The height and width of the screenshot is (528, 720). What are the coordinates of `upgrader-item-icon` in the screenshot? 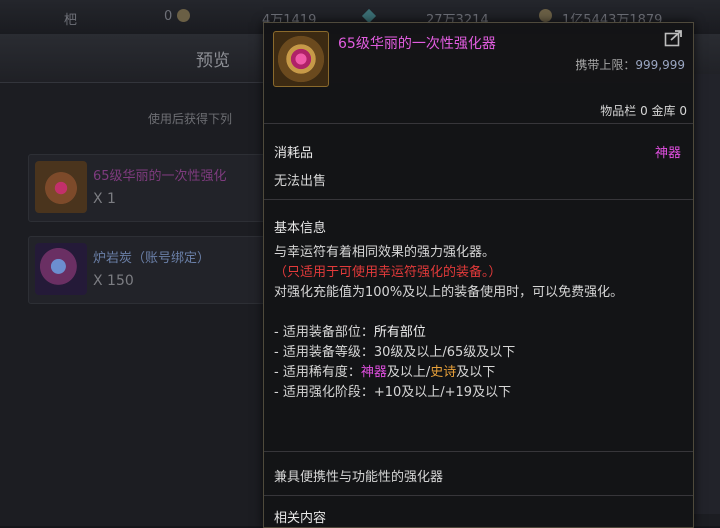 It's located at (61, 187).